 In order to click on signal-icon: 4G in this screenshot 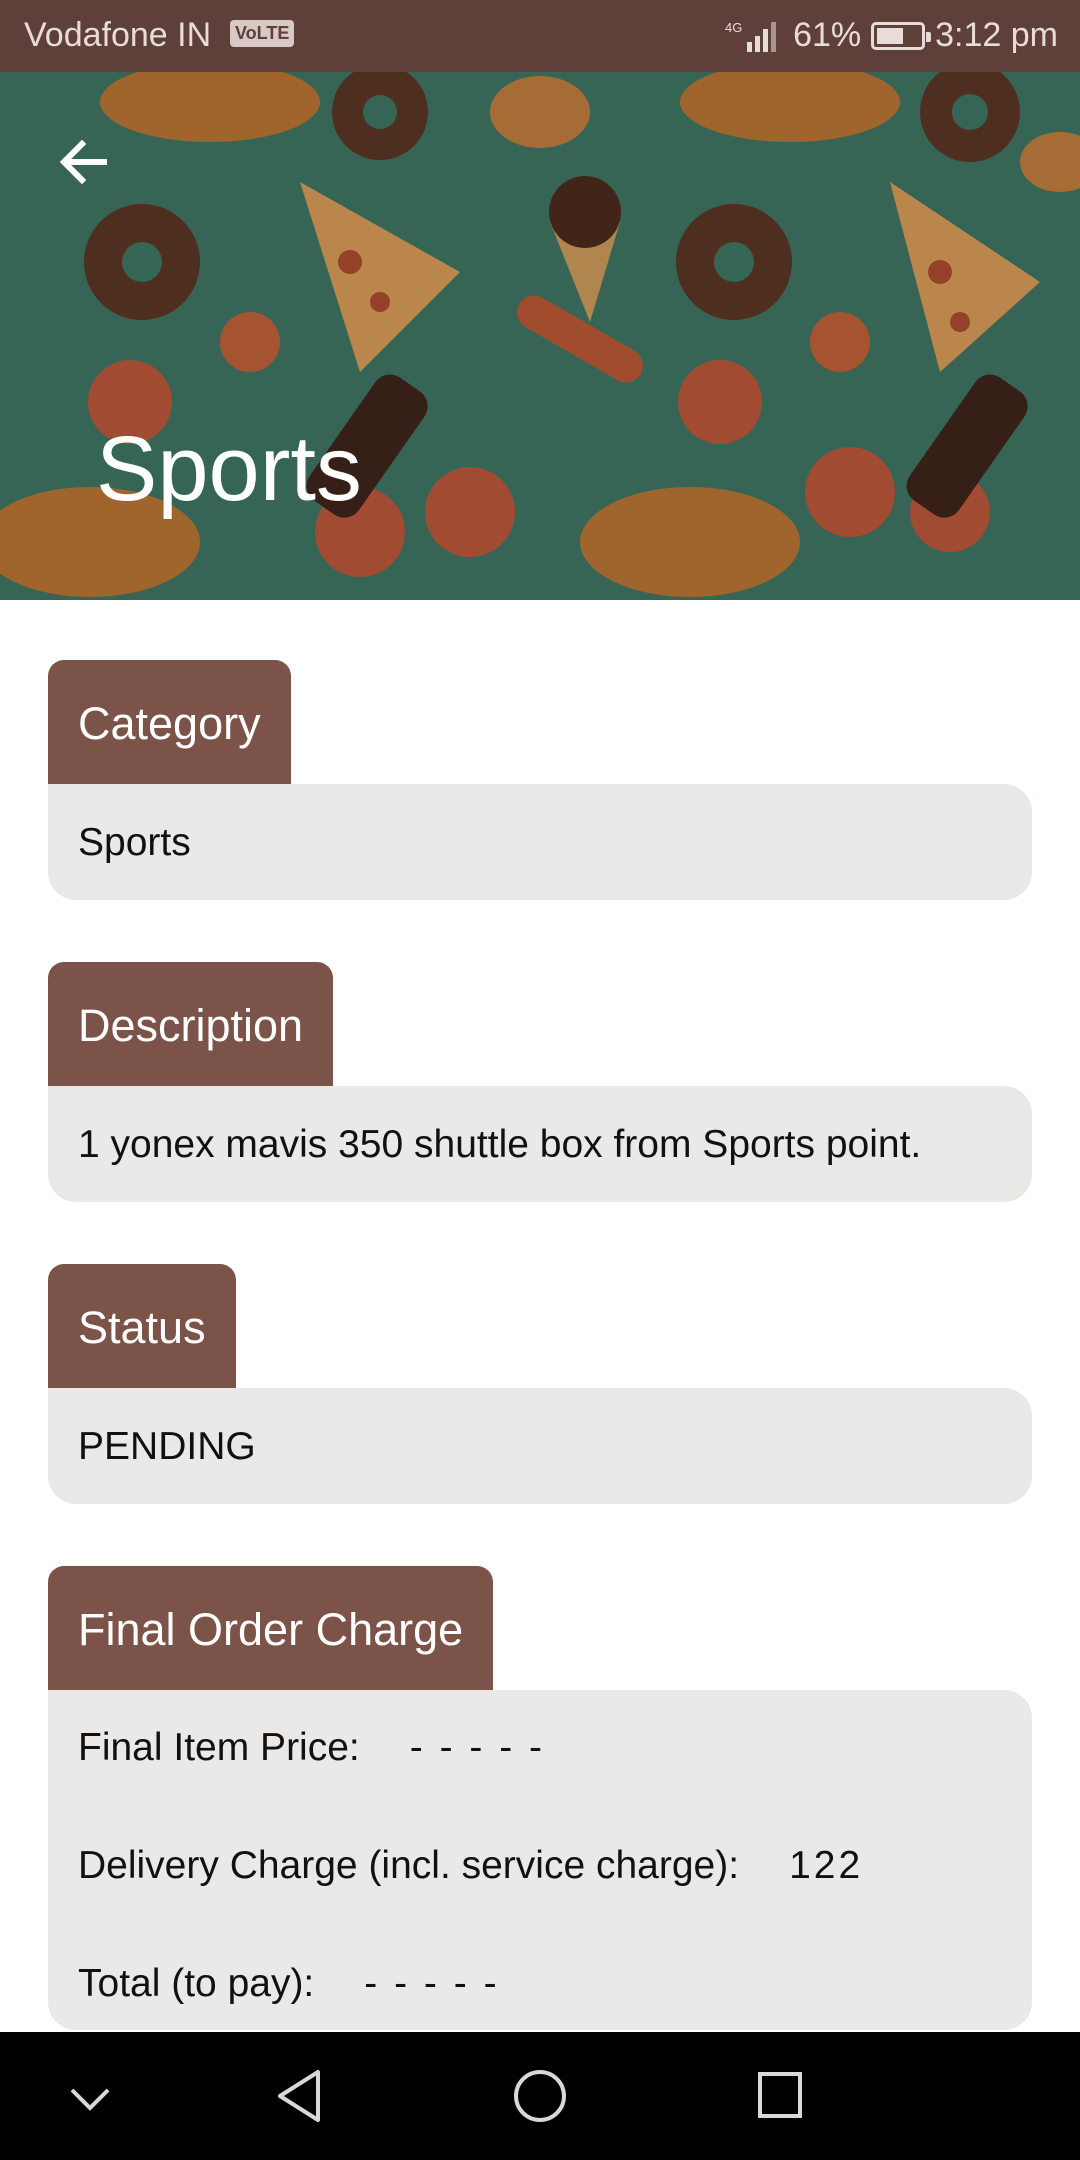, I will do `click(751, 36)`.